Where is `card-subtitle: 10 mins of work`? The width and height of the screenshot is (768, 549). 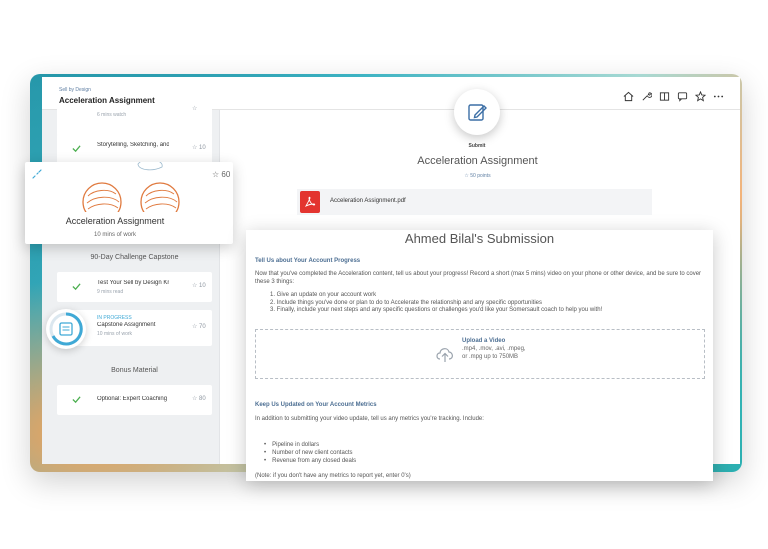
card-subtitle: 10 mins of work is located at coordinates (114, 235).